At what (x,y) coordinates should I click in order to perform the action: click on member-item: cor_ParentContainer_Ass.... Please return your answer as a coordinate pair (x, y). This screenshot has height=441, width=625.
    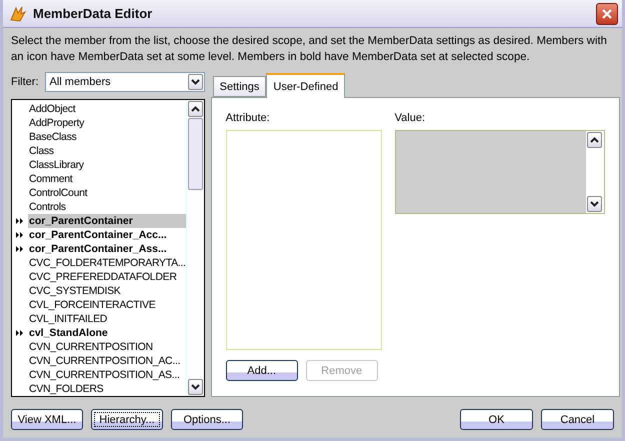
    Looking at the image, I should click on (107, 249).